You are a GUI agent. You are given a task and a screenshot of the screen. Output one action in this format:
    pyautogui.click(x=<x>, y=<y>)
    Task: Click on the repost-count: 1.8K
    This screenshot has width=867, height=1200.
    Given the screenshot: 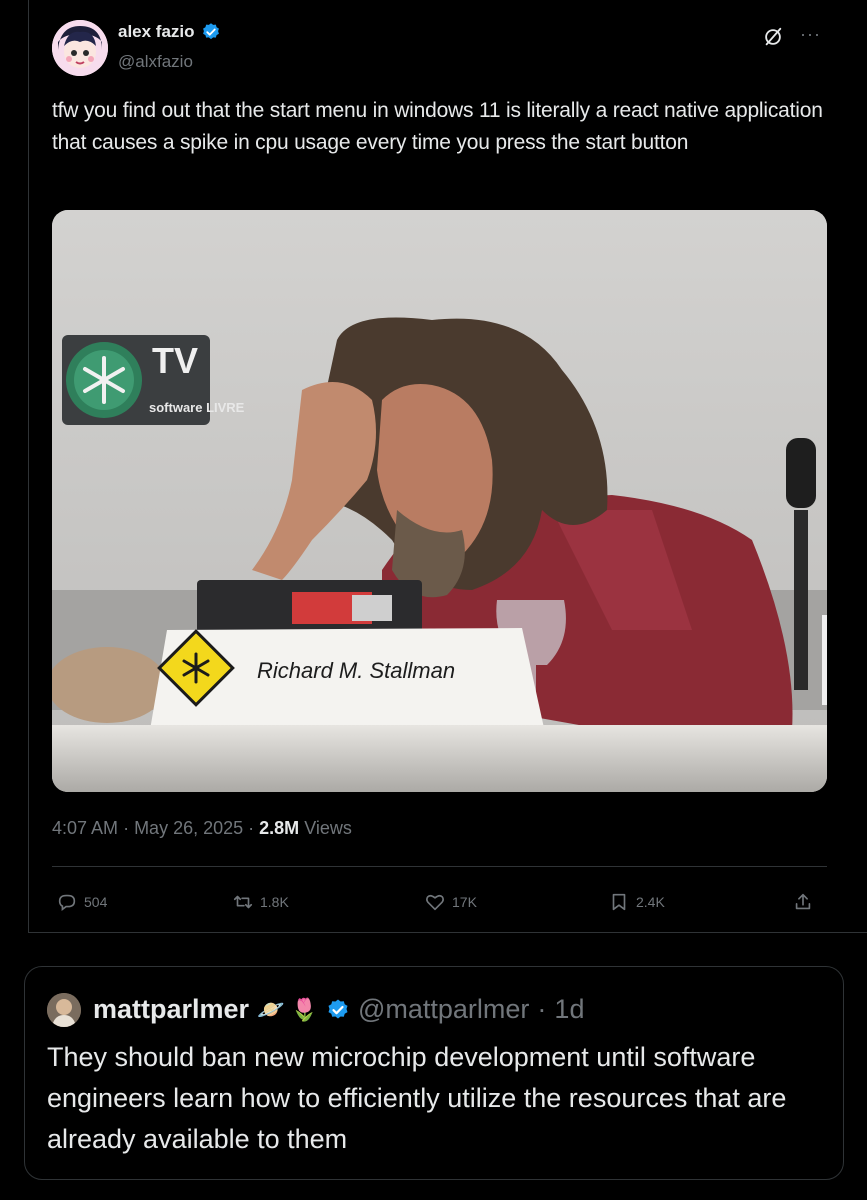 What is the action you would take?
    pyautogui.click(x=274, y=902)
    